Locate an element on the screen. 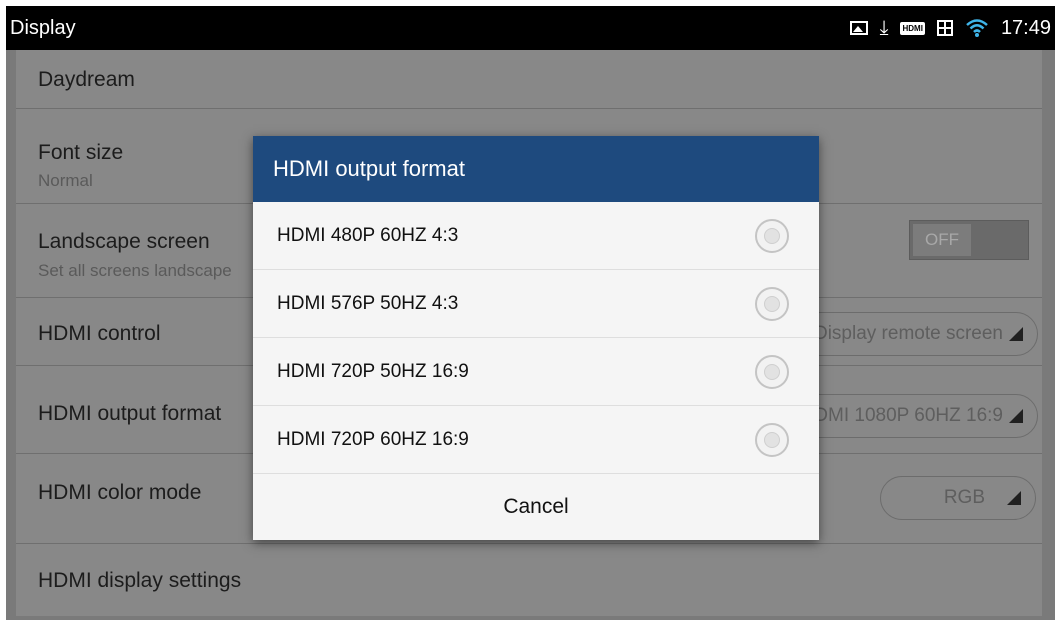  dropdown-value: RGB is located at coordinates (964, 497).